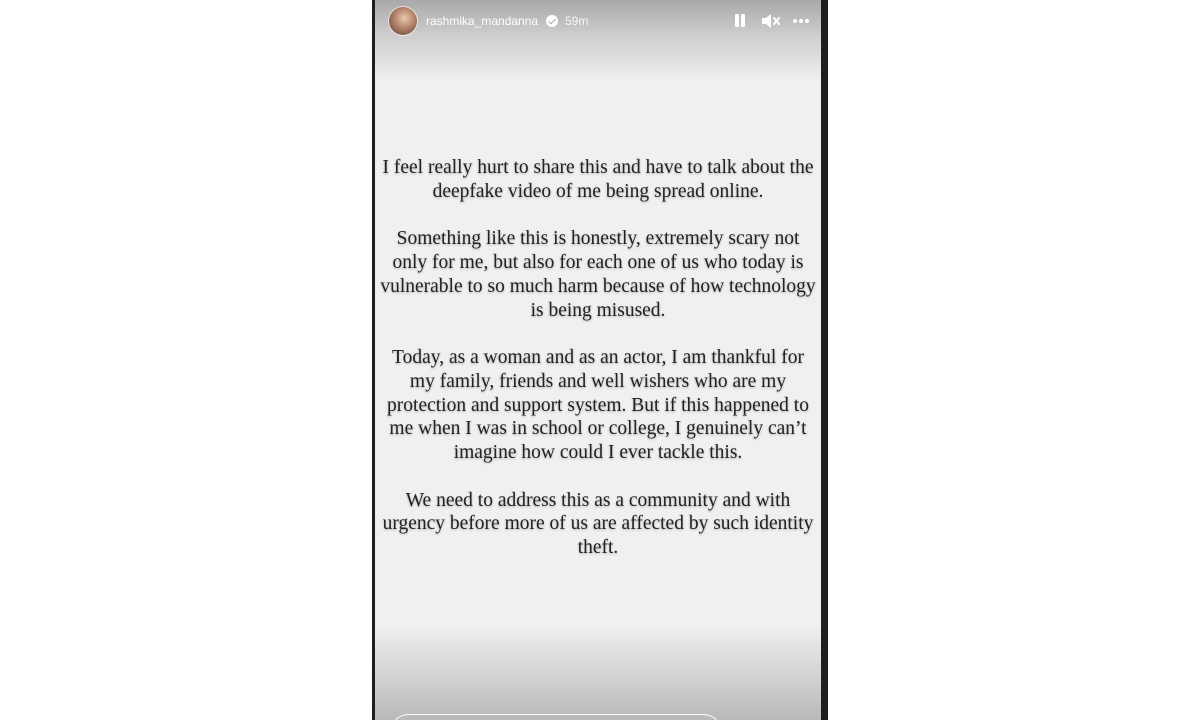  What do you see at coordinates (802, 21) in the screenshot?
I see `more-options-button` at bounding box center [802, 21].